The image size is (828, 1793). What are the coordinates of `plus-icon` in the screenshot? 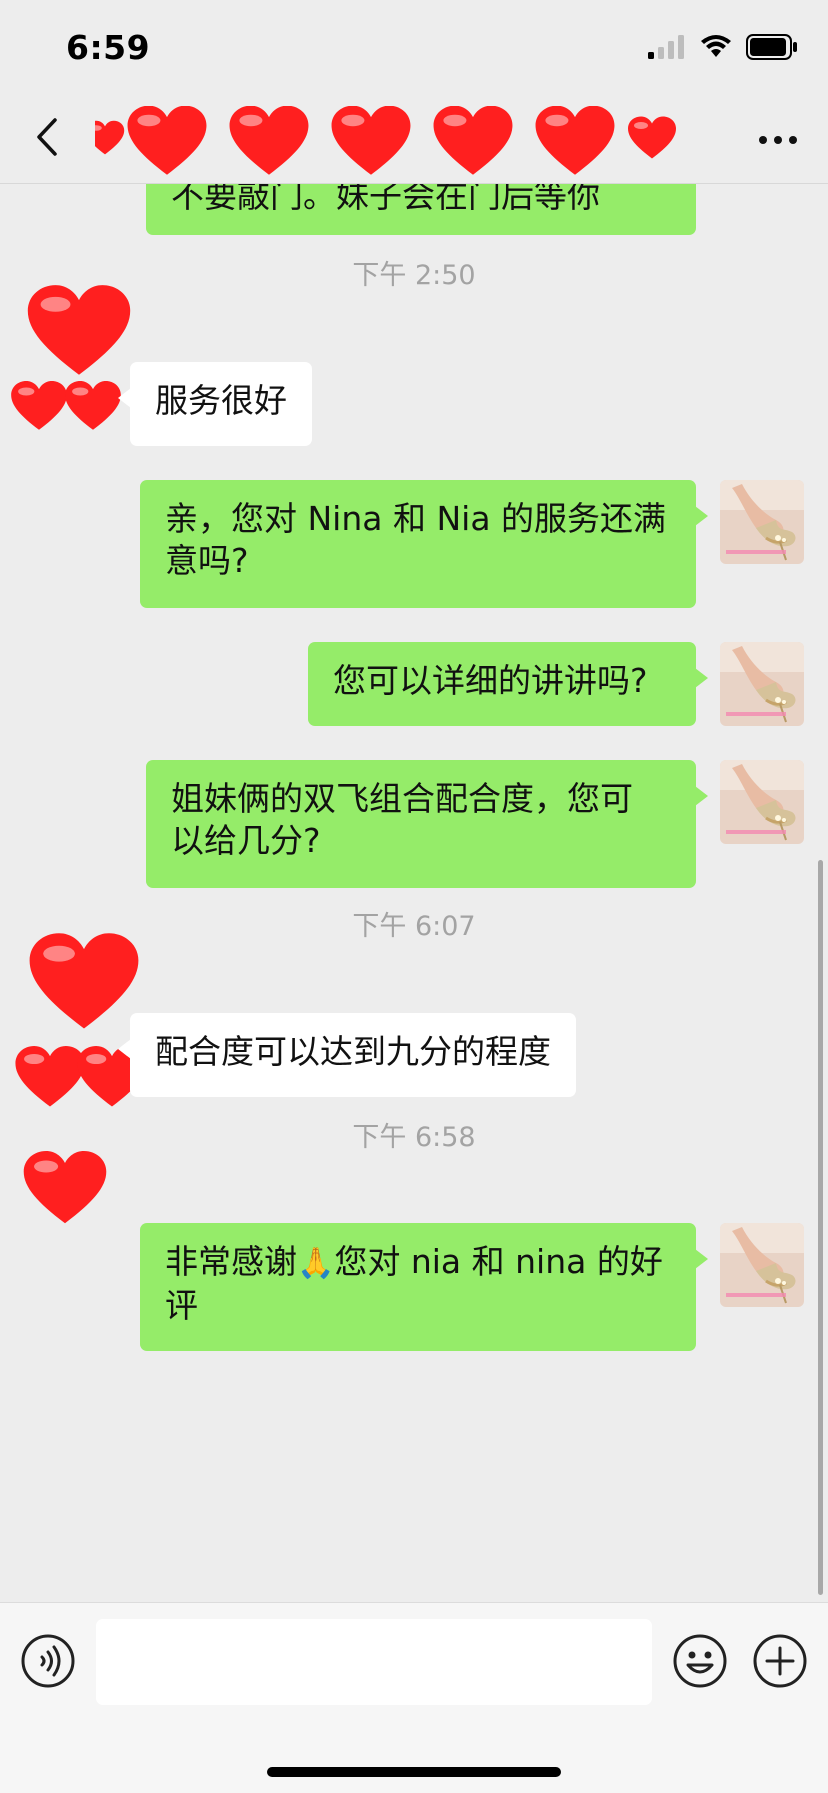 It's located at (780, 1663).